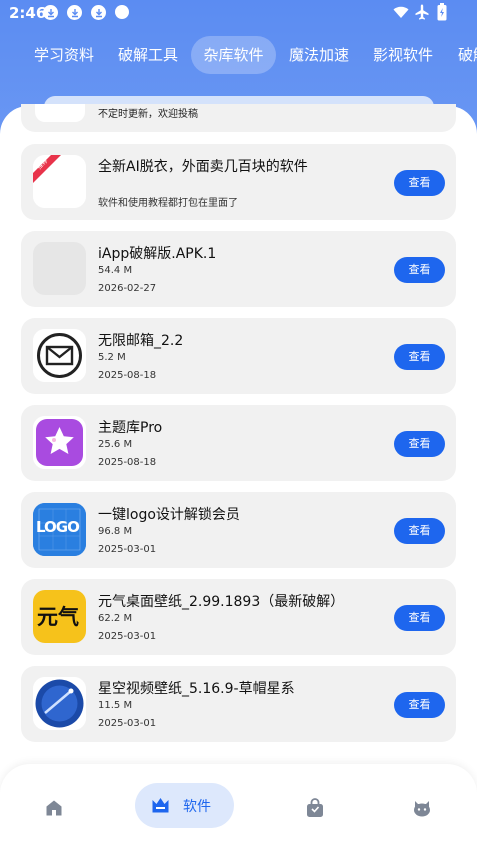  Describe the element at coordinates (160, 805) in the screenshot. I see `software-crown-icon` at that location.